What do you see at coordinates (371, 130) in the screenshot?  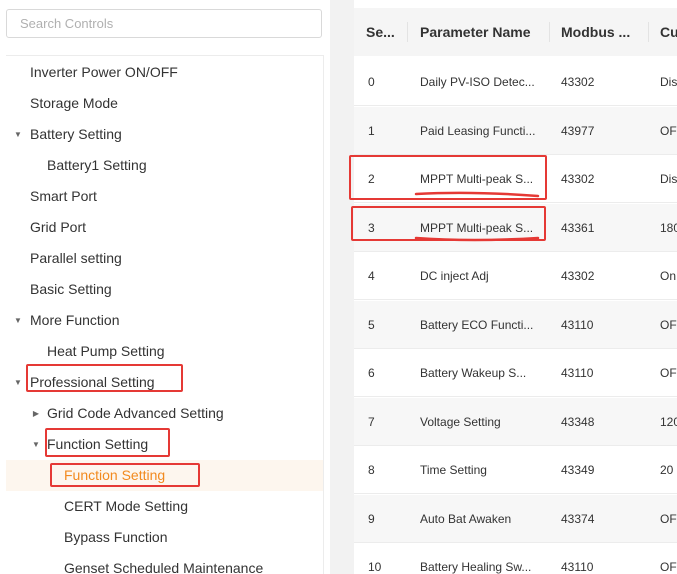 I see `cell-sequence: 1` at bounding box center [371, 130].